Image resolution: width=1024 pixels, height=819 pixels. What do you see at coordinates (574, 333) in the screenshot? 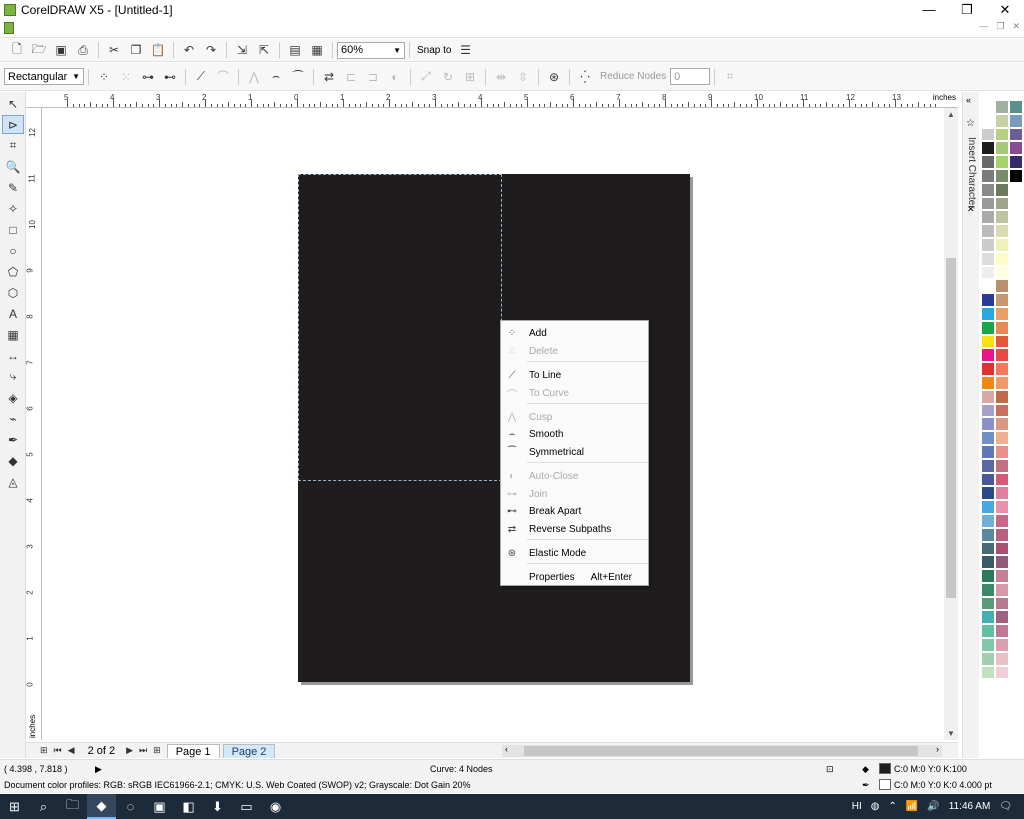
I see `context-menu-item: ⁘ Add` at bounding box center [574, 333].